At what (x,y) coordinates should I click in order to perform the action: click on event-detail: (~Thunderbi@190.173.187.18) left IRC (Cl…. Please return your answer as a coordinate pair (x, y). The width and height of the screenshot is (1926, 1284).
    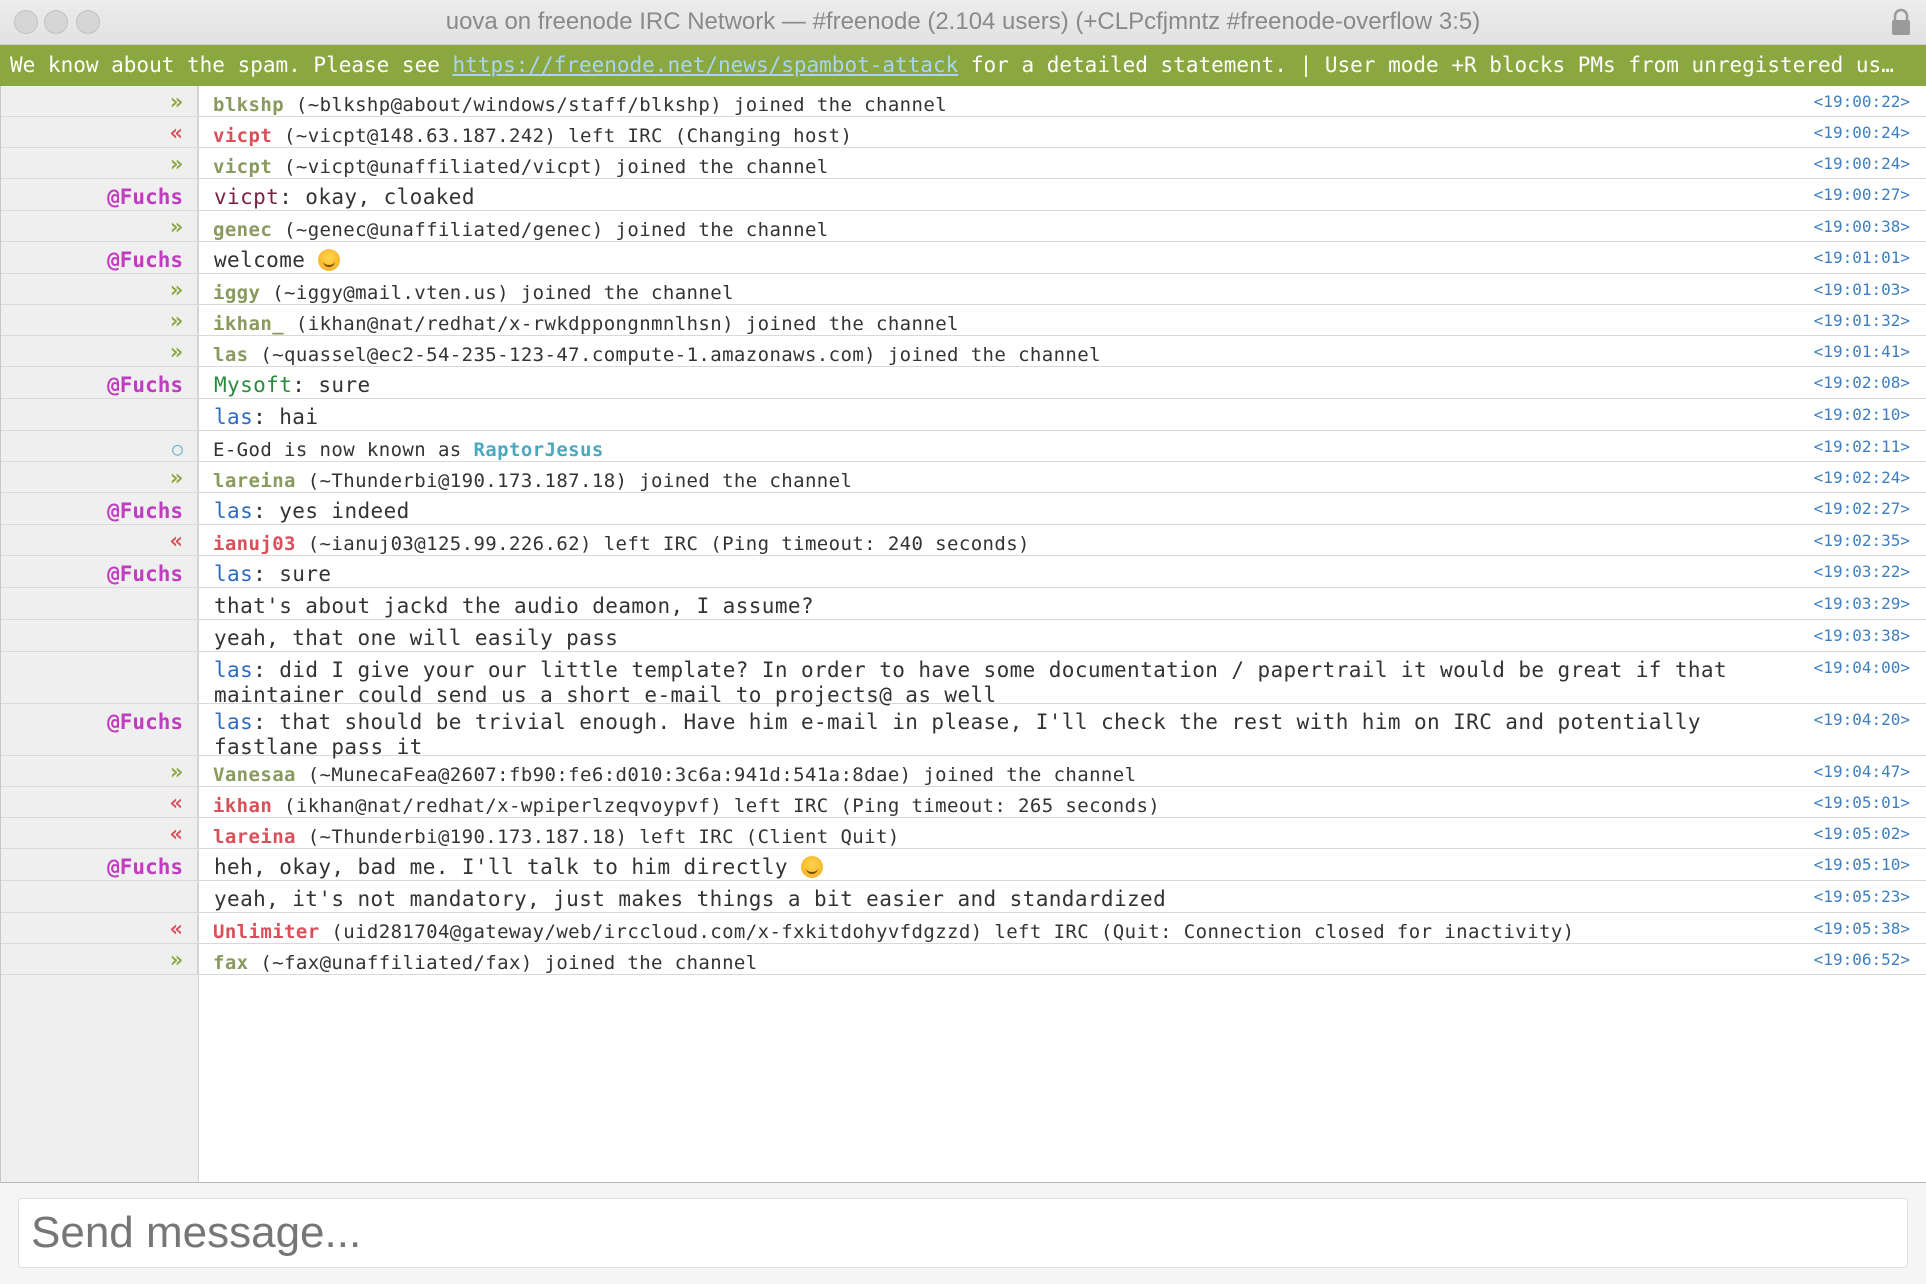
    Looking at the image, I should click on (597, 837).